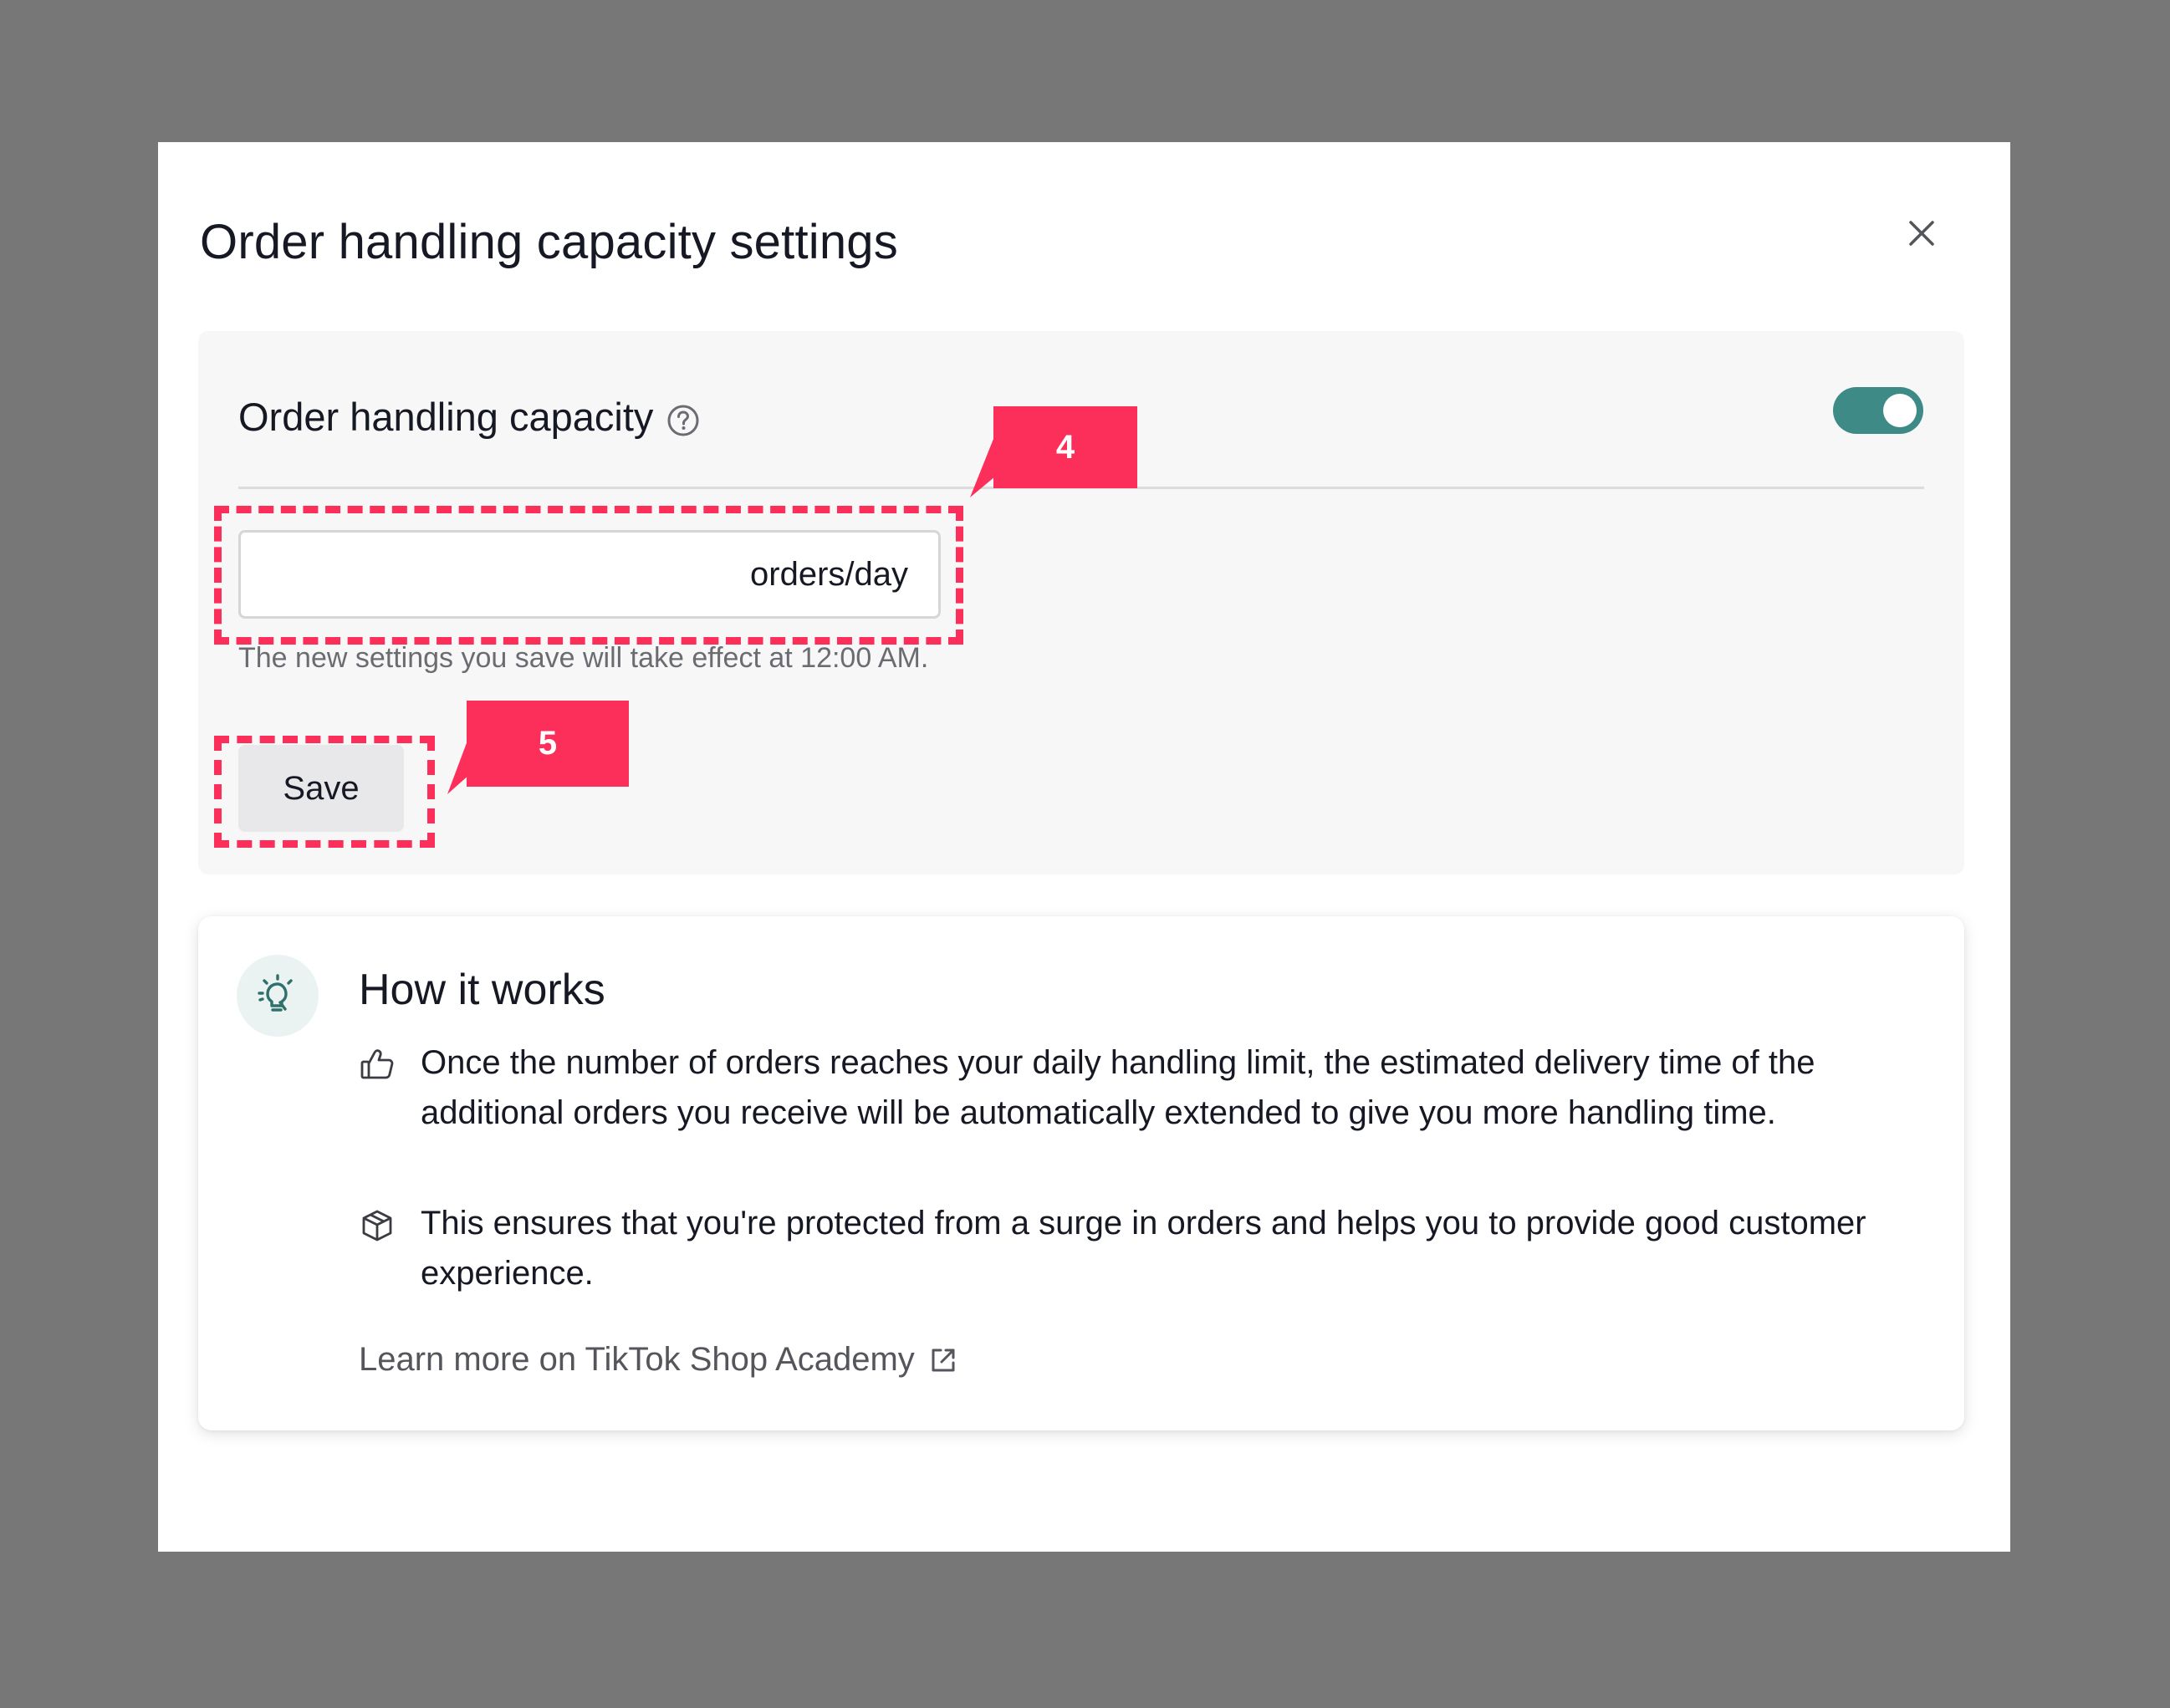  What do you see at coordinates (324, 792) in the screenshot?
I see `step-5-highlight` at bounding box center [324, 792].